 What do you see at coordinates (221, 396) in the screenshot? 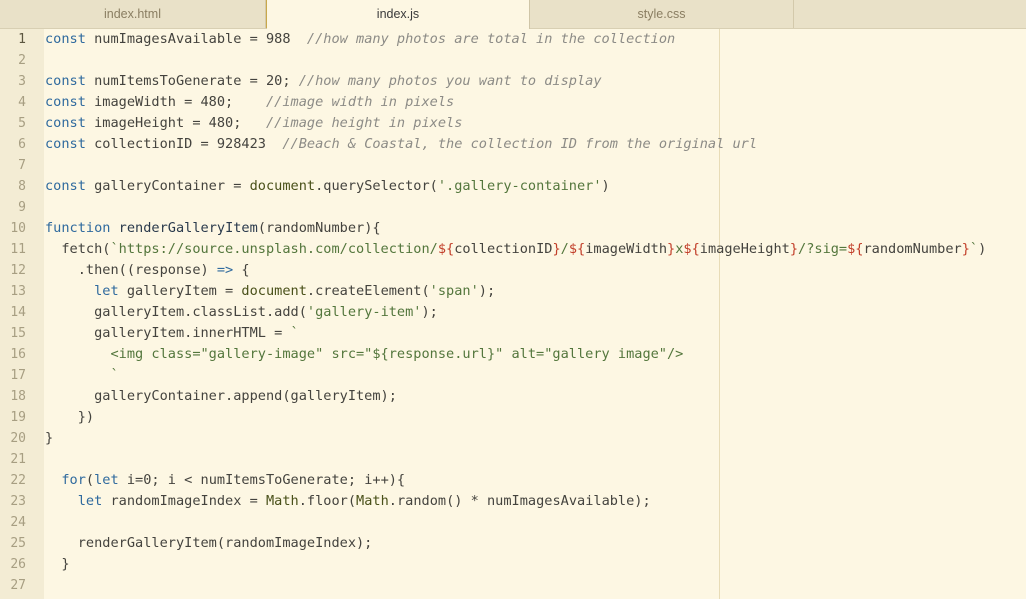
I see `code-token: galleryContainer.append(galleryItem);` at bounding box center [221, 396].